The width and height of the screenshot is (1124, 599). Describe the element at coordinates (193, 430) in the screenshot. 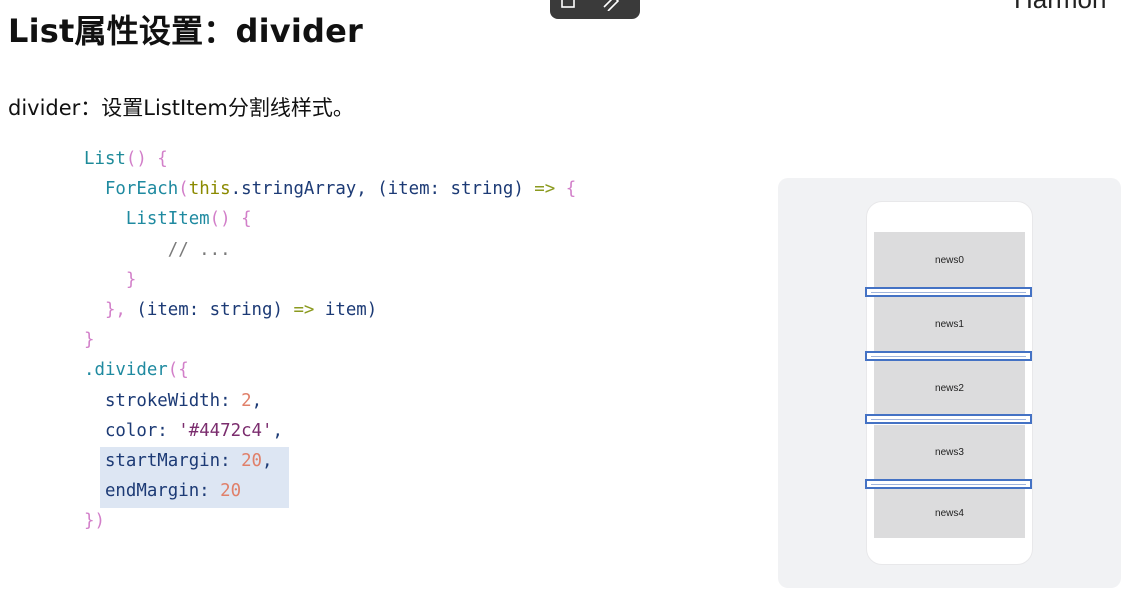

I see `code-line: color: '#4472c4',` at that location.